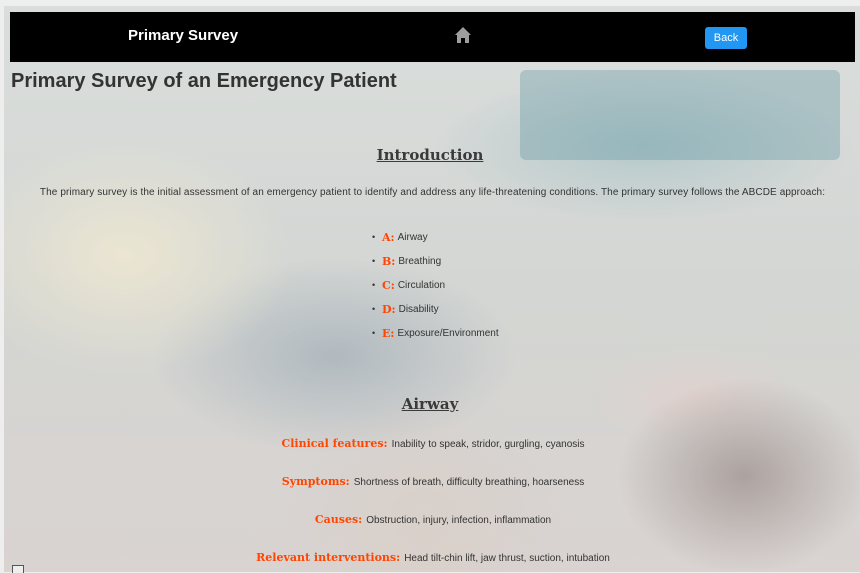  I want to click on list-item-letter: B:, so click(389, 261).